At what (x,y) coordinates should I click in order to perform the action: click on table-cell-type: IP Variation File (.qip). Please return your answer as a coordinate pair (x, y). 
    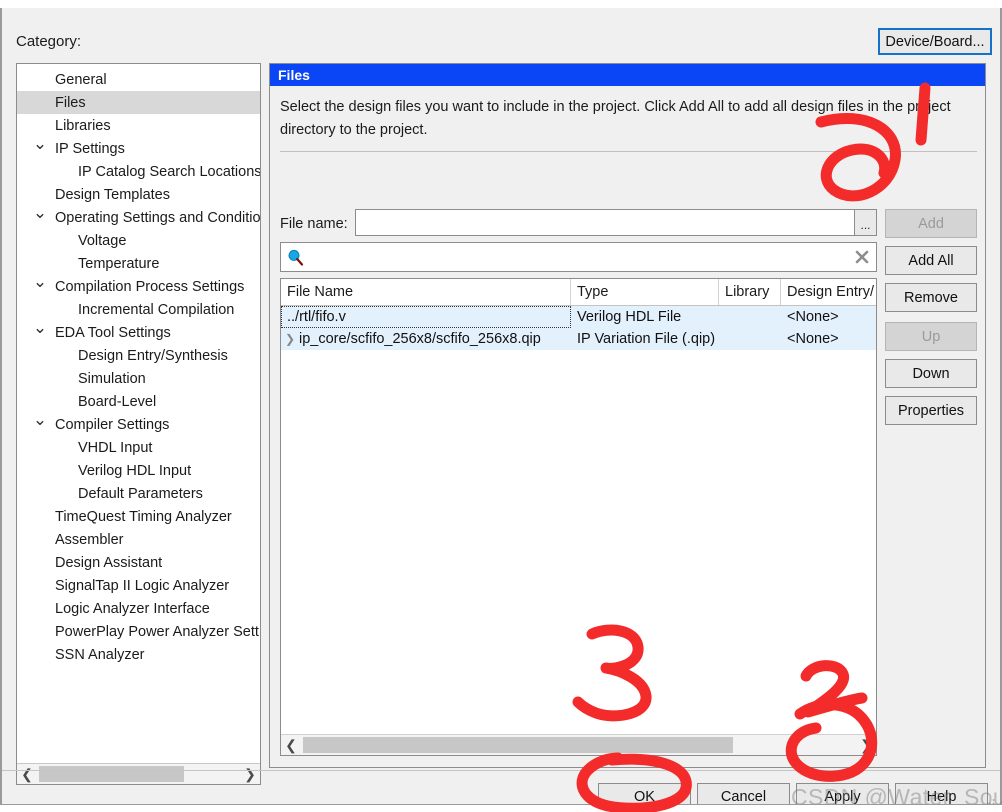
    Looking at the image, I should click on (646, 339).